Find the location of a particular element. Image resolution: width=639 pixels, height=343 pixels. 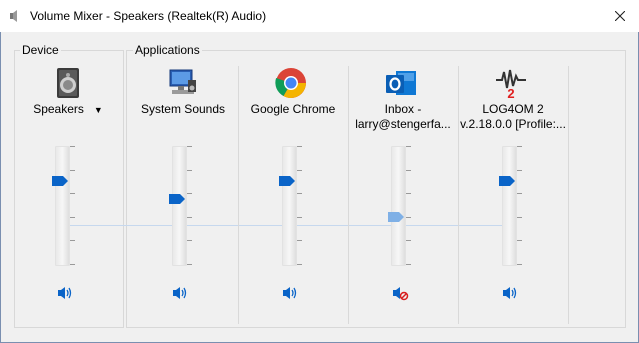

channel-separator is located at coordinates (568, 195).